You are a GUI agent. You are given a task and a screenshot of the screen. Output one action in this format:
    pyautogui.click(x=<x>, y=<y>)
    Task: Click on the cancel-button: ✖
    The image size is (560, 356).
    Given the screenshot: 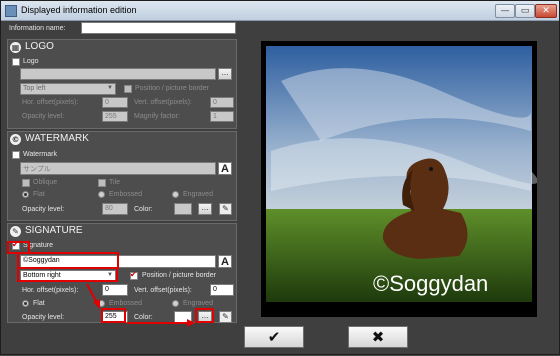 What is the action you would take?
    pyautogui.click(x=378, y=337)
    